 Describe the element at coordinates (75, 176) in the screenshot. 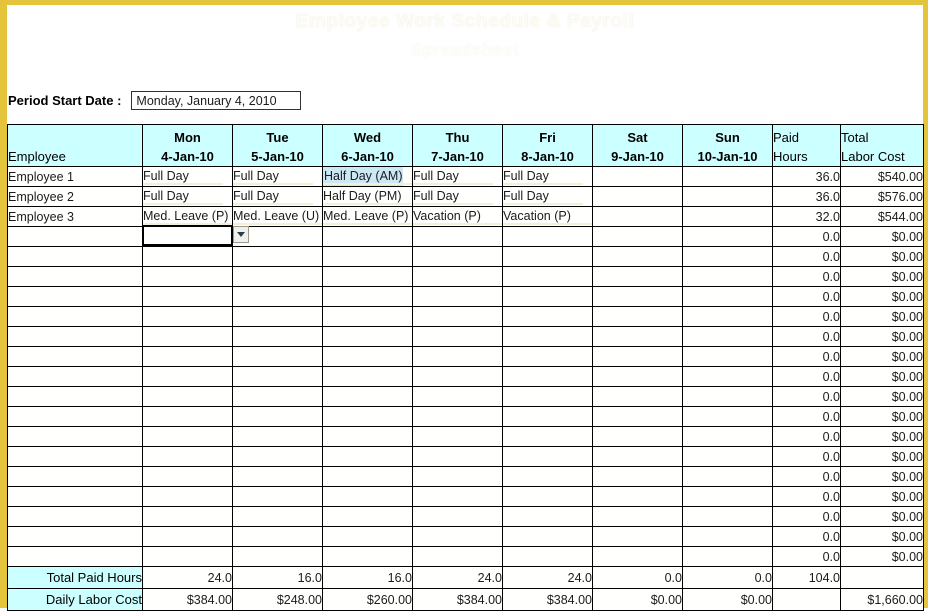

I see `cell-employee-name: Employee 1` at that location.